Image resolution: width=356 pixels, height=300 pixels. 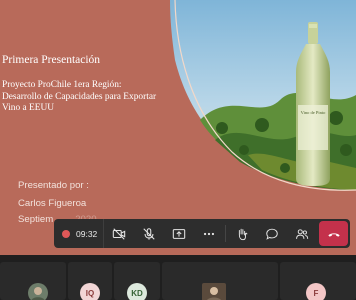 I want to click on raise-hand-icon, so click(x=243, y=234).